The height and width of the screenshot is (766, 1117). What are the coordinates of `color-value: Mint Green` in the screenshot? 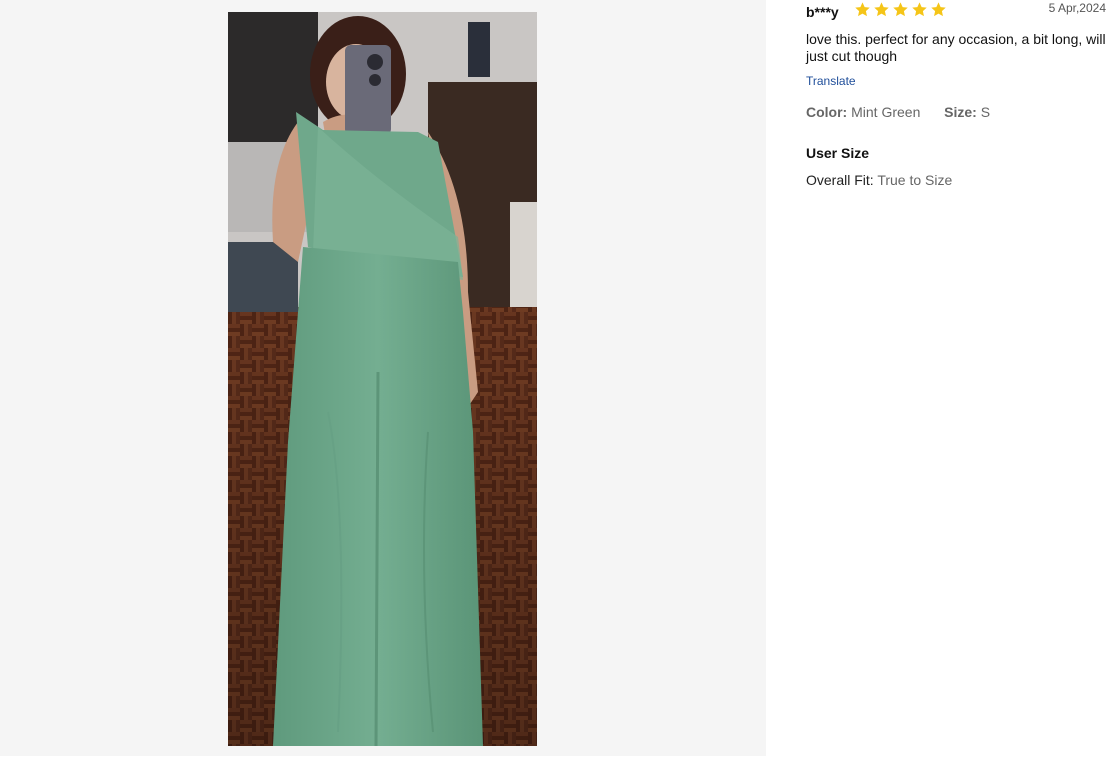 It's located at (886, 112).